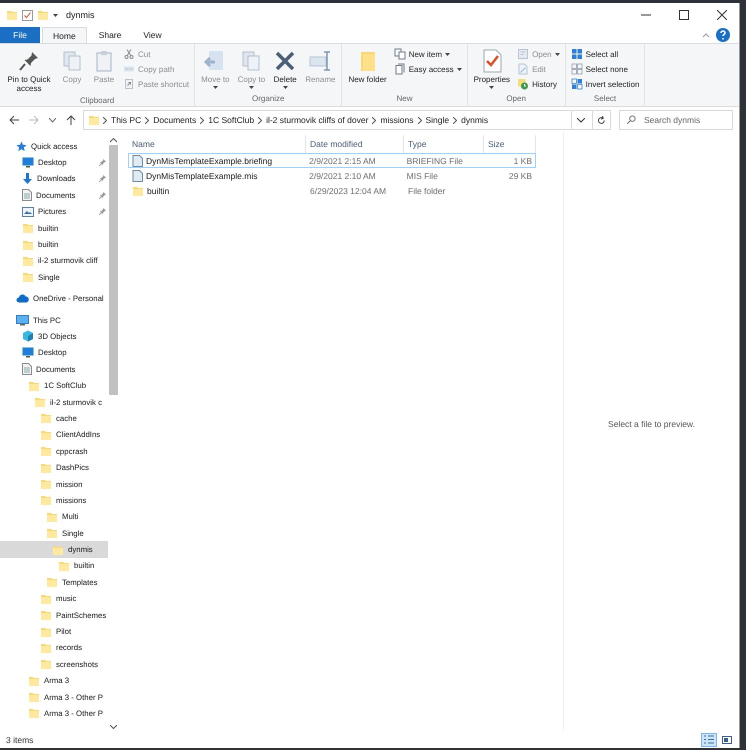  I want to click on address-field: This PC Documents 1C SoftClub il-2 sturmovik cliffs of dover missions Single dynmis, so click(347, 120).